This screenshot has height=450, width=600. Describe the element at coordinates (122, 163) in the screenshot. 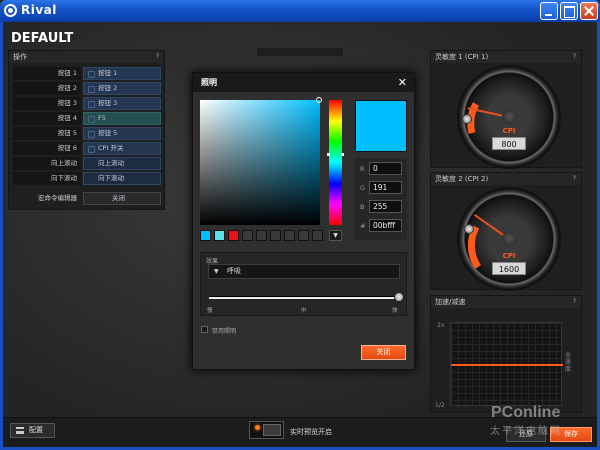

I see `button-mapping-value: 向上滚动` at that location.